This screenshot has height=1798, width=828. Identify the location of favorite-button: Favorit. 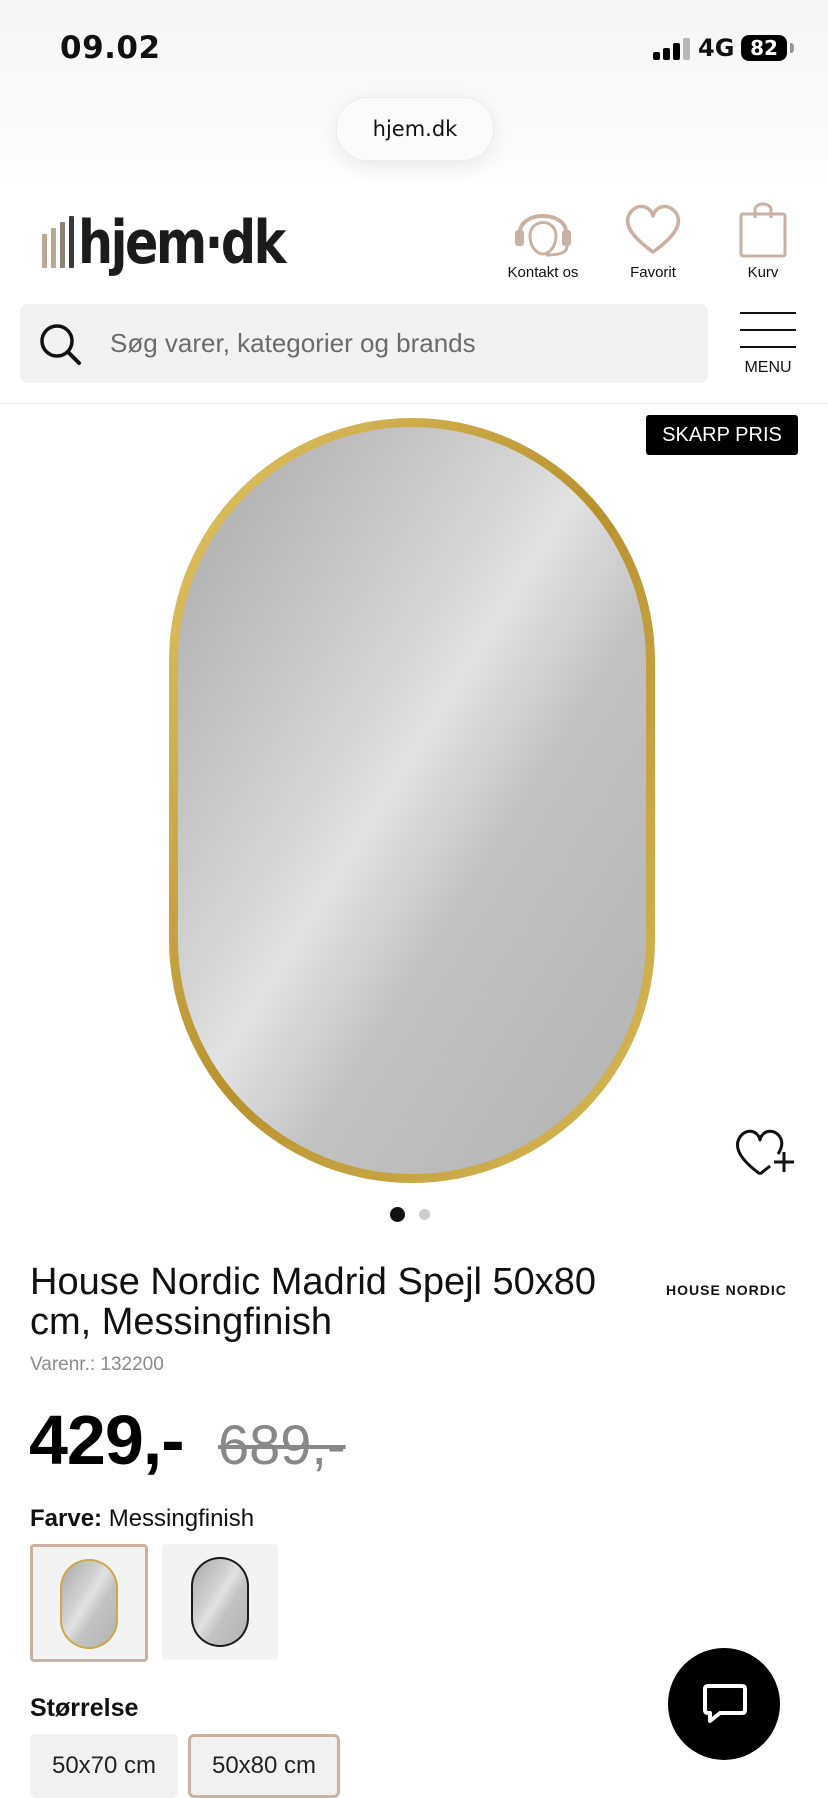
(653, 240).